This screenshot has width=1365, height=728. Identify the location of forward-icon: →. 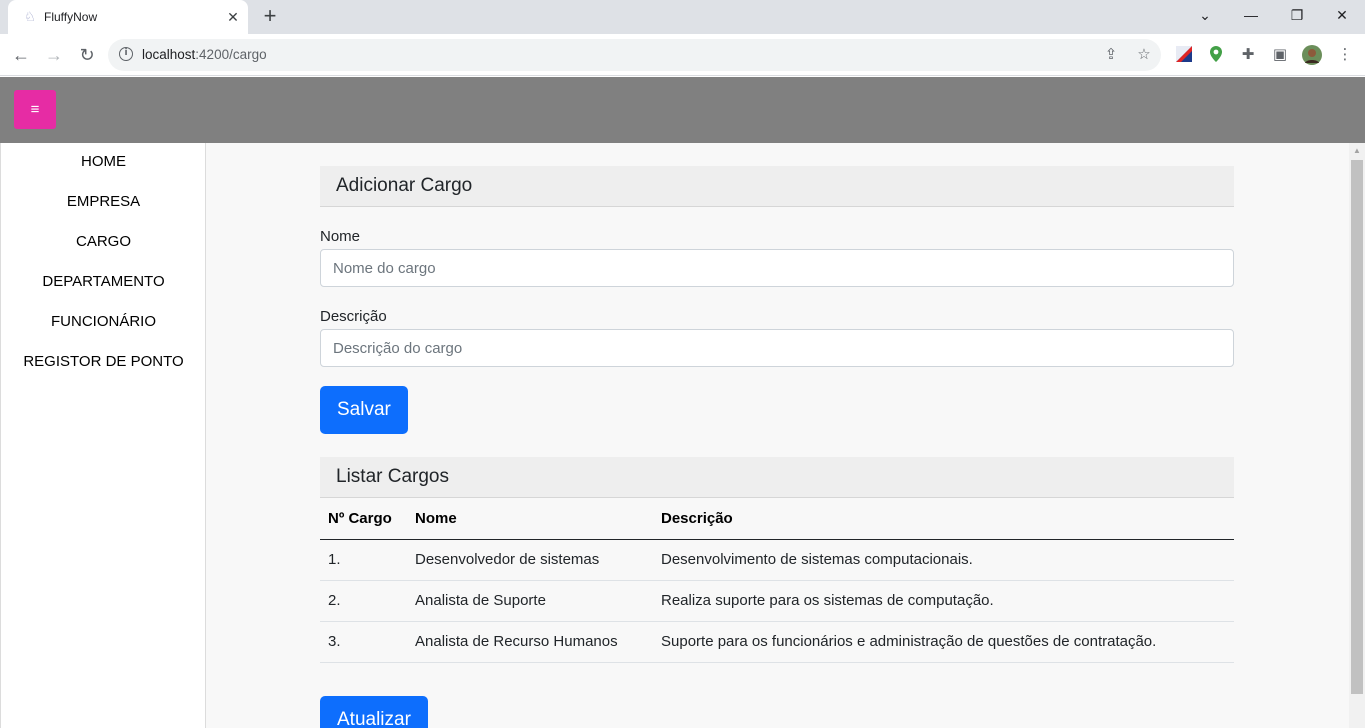
(54, 55).